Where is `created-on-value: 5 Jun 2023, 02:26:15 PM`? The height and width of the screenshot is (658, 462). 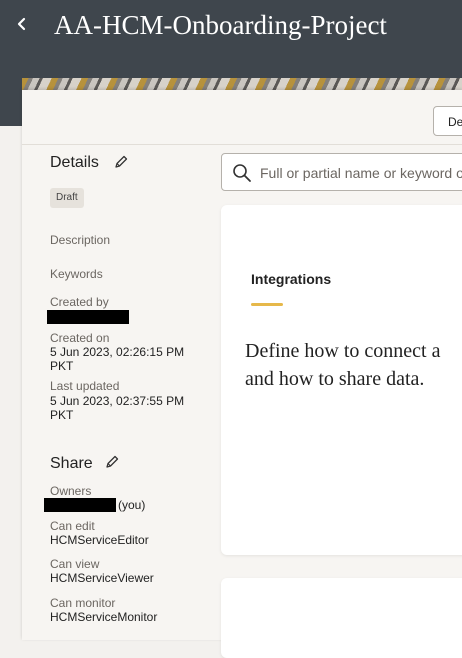
created-on-value: 5 Jun 2023, 02:26:15 PM is located at coordinates (117, 352).